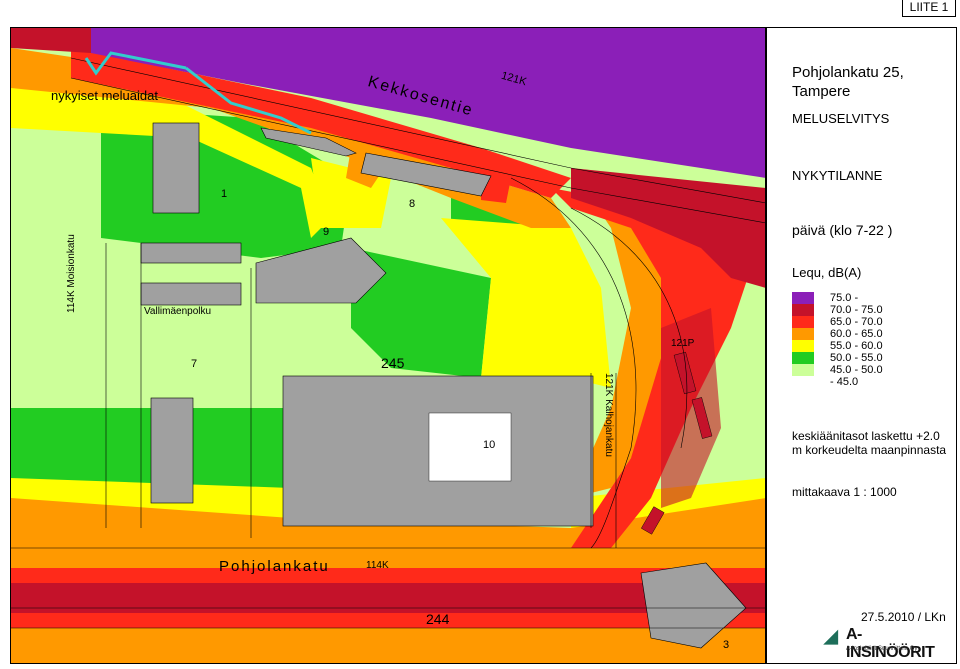  What do you see at coordinates (683, 343) in the screenshot?
I see `code-121p: 121P` at bounding box center [683, 343].